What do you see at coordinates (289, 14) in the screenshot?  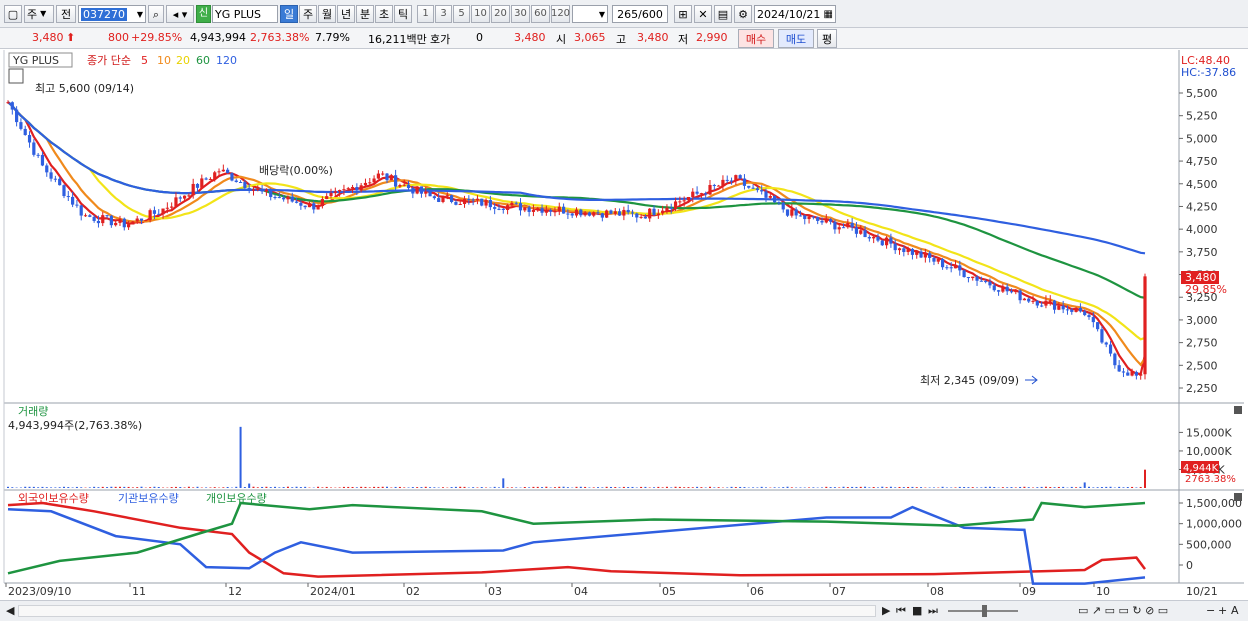 I see `tab-daily: 일` at bounding box center [289, 14].